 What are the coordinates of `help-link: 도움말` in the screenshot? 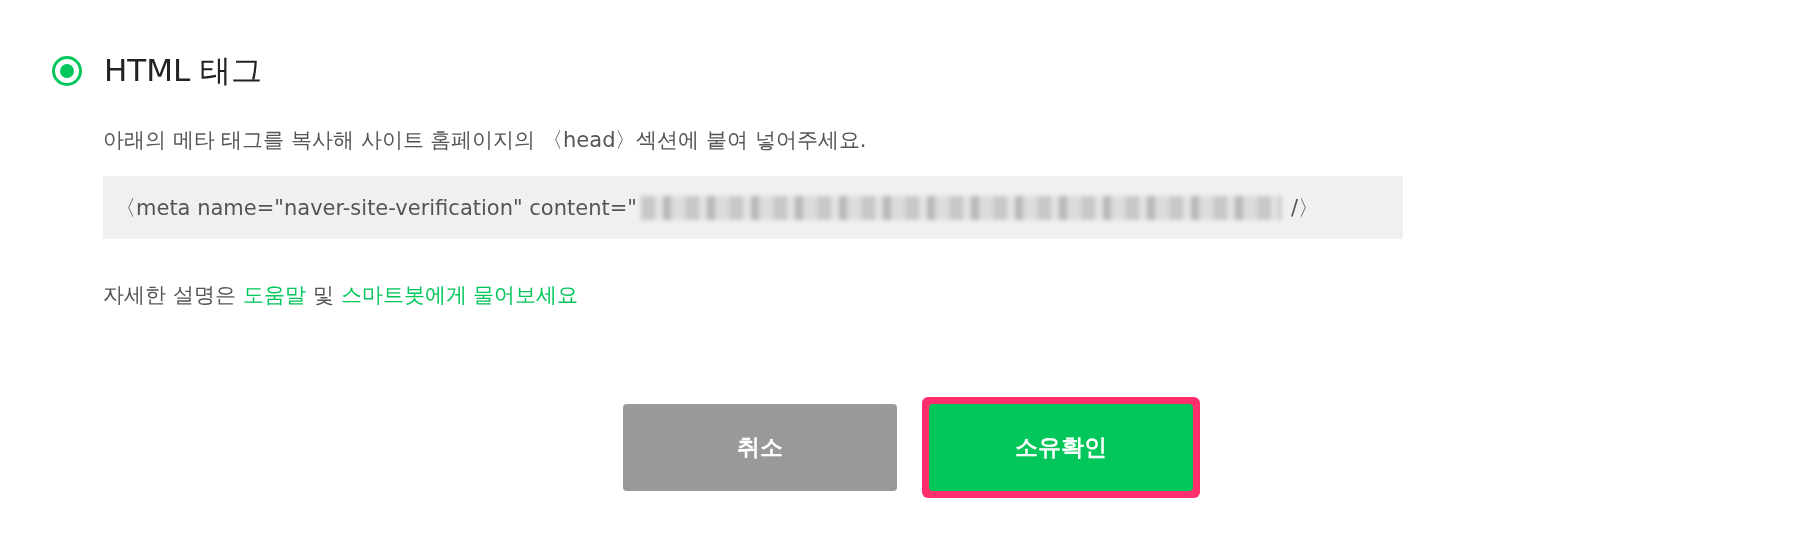 It's located at (274, 295).